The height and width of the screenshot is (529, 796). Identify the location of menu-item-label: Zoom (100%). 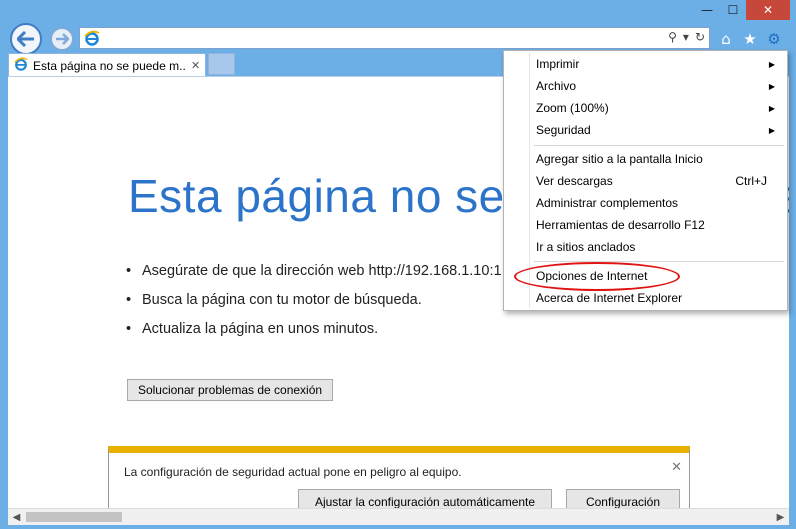
(572, 108).